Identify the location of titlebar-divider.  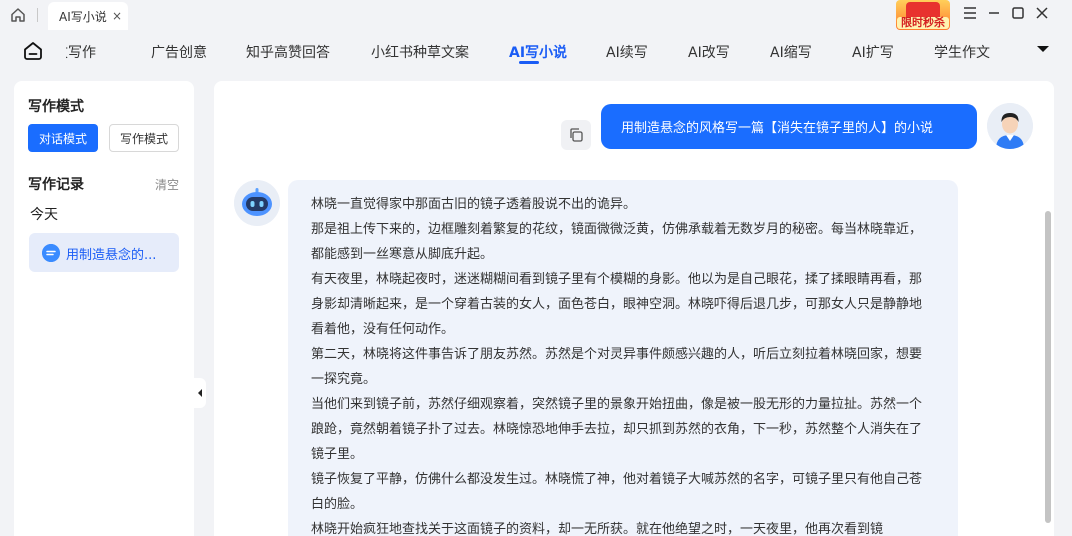
(37, 15).